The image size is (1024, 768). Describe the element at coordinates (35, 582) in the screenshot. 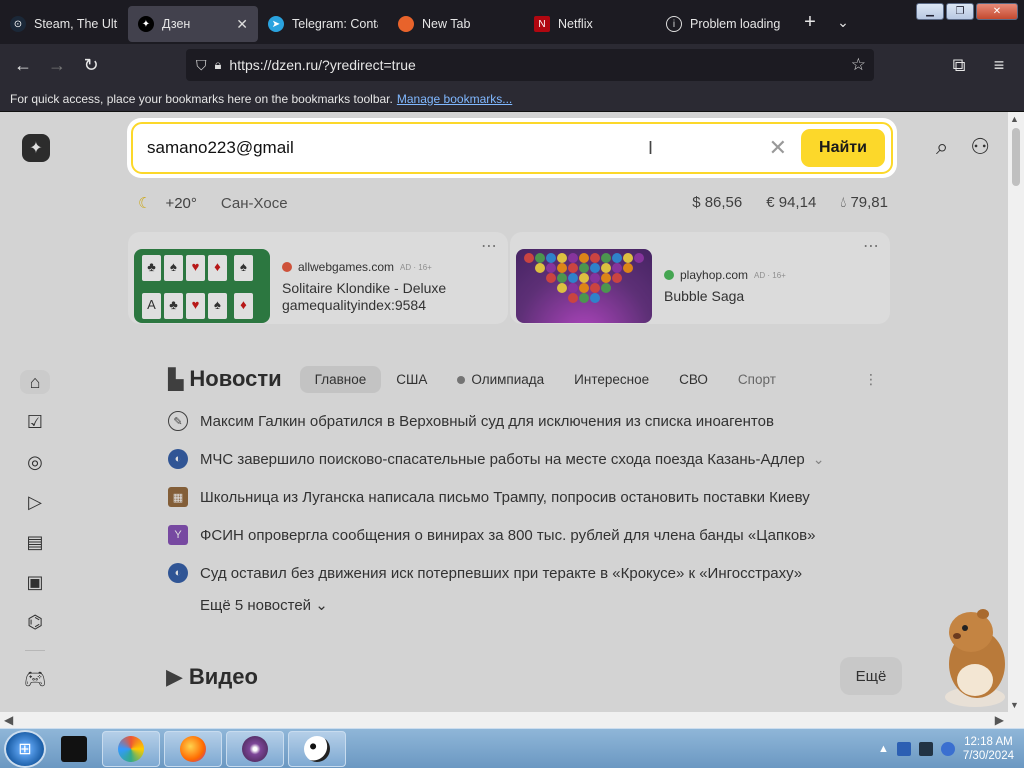

I see `shorts-icon: ▣` at that location.